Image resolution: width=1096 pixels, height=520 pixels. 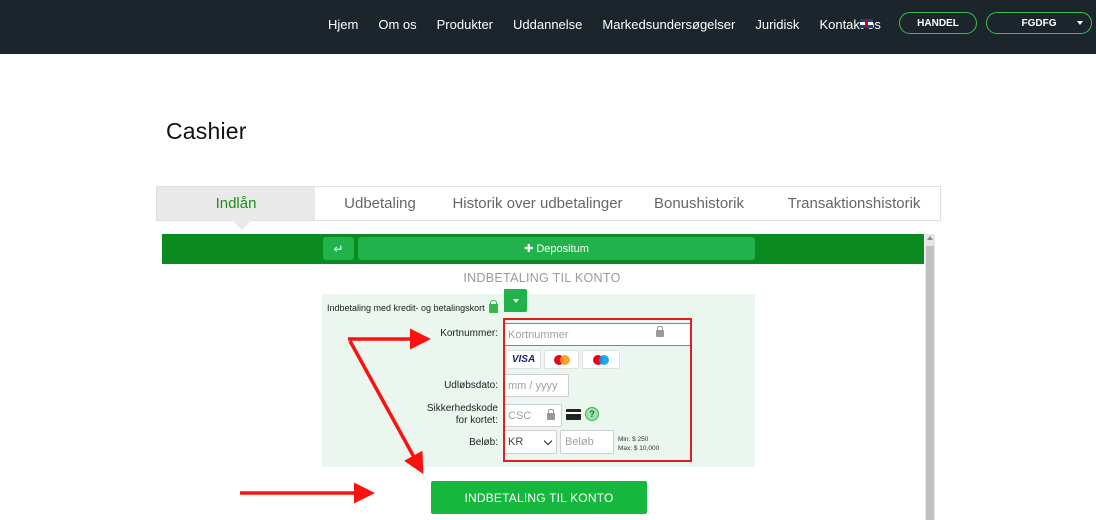 I want to click on nav-item-market-research: Markedsundersøgelser, so click(x=668, y=24).